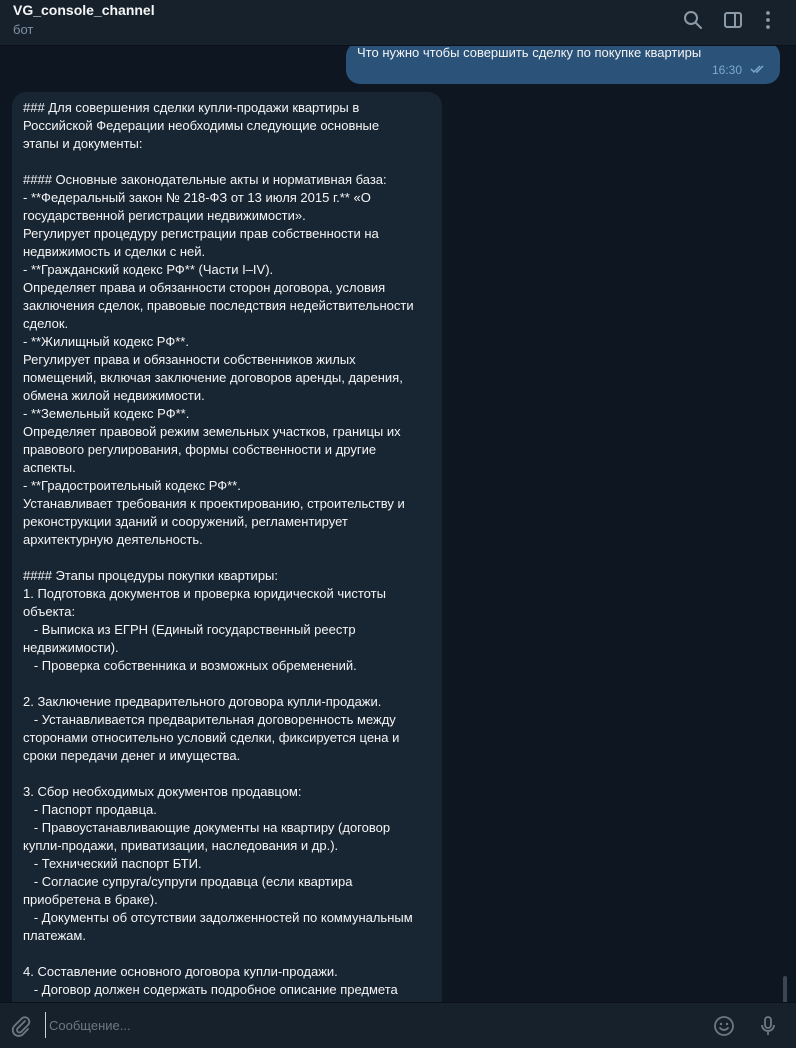  I want to click on message-composer, so click(398, 1025).